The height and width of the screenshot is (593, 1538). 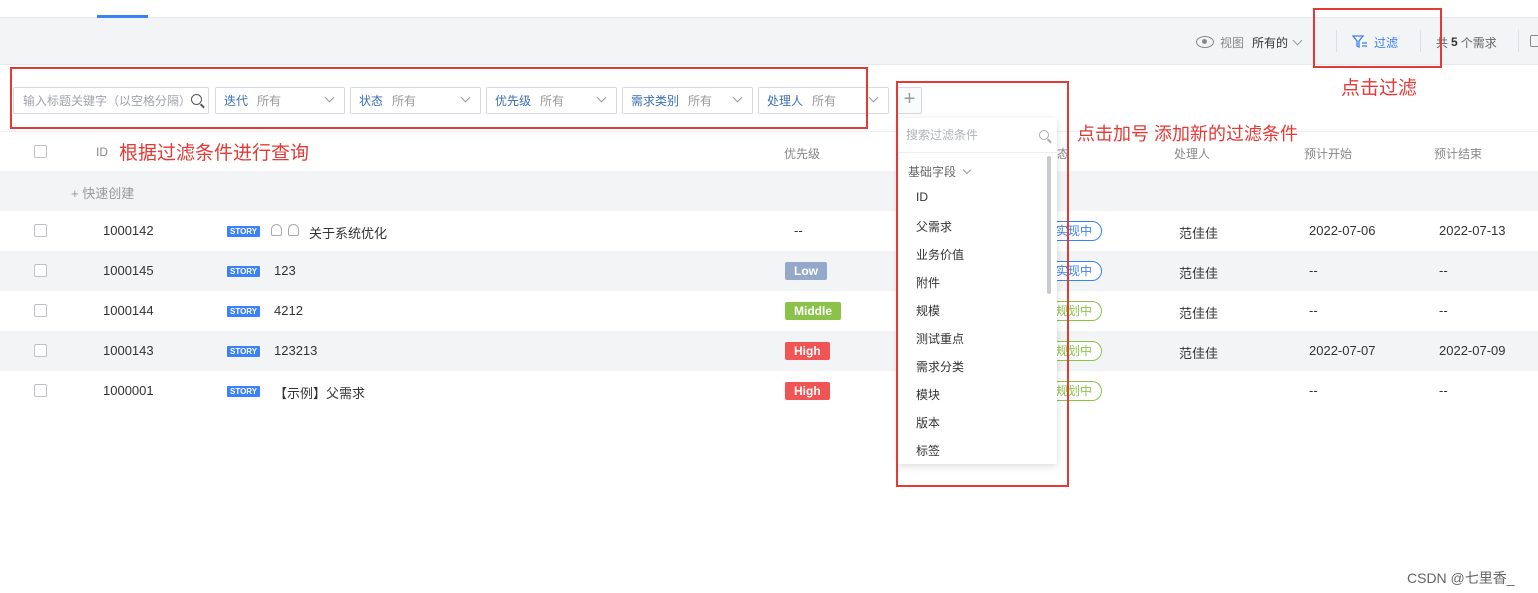 What do you see at coordinates (1270, 42) in the screenshot?
I see `view-value: 所有的` at bounding box center [1270, 42].